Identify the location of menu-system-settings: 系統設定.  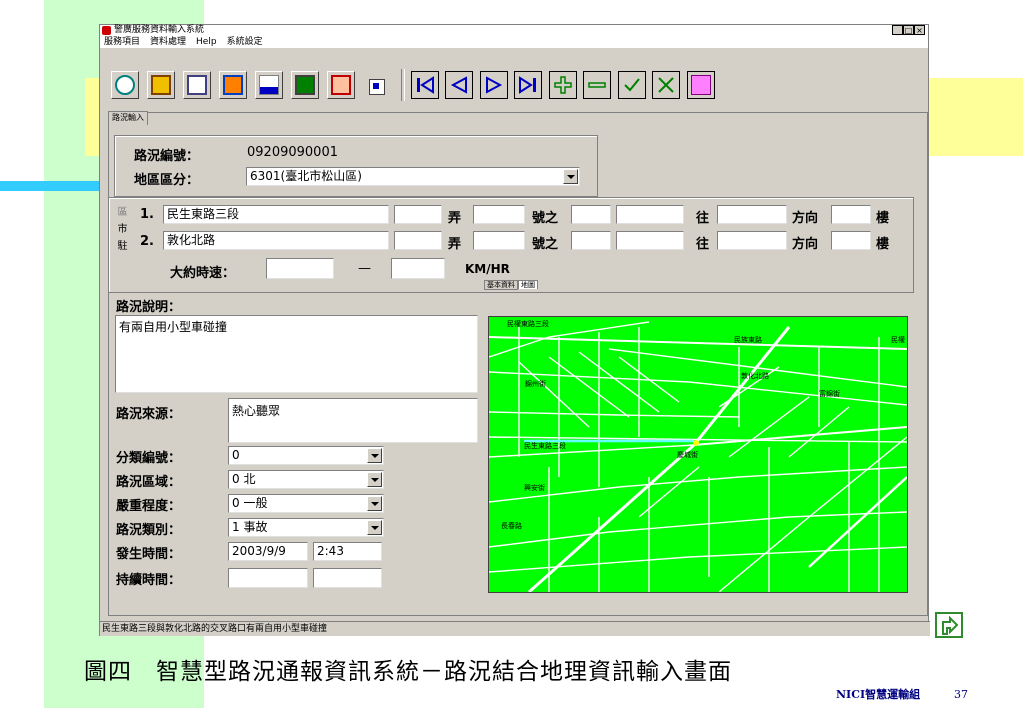
(245, 42).